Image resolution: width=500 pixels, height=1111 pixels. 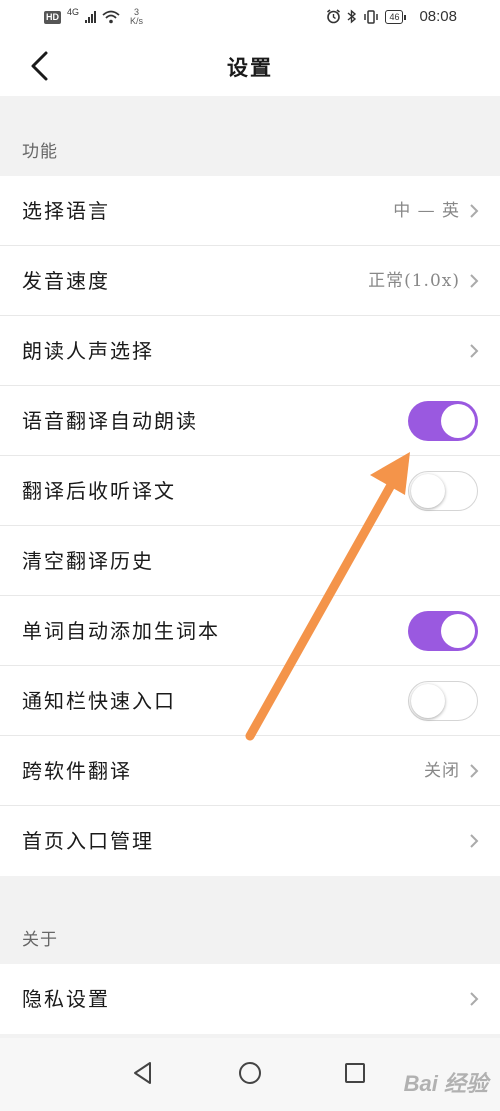 I want to click on alarm-icon, so click(x=334, y=16).